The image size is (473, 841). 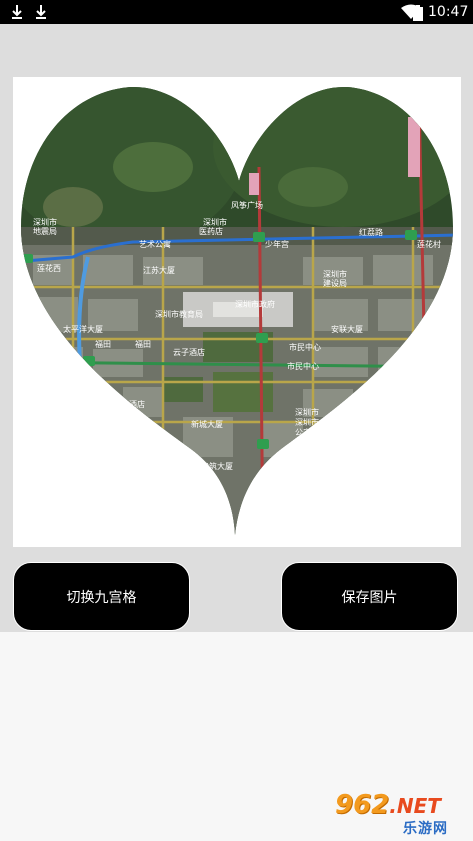 What do you see at coordinates (429, 244) in the screenshot?
I see `map-label-lianhuacun: 莲花村` at bounding box center [429, 244].